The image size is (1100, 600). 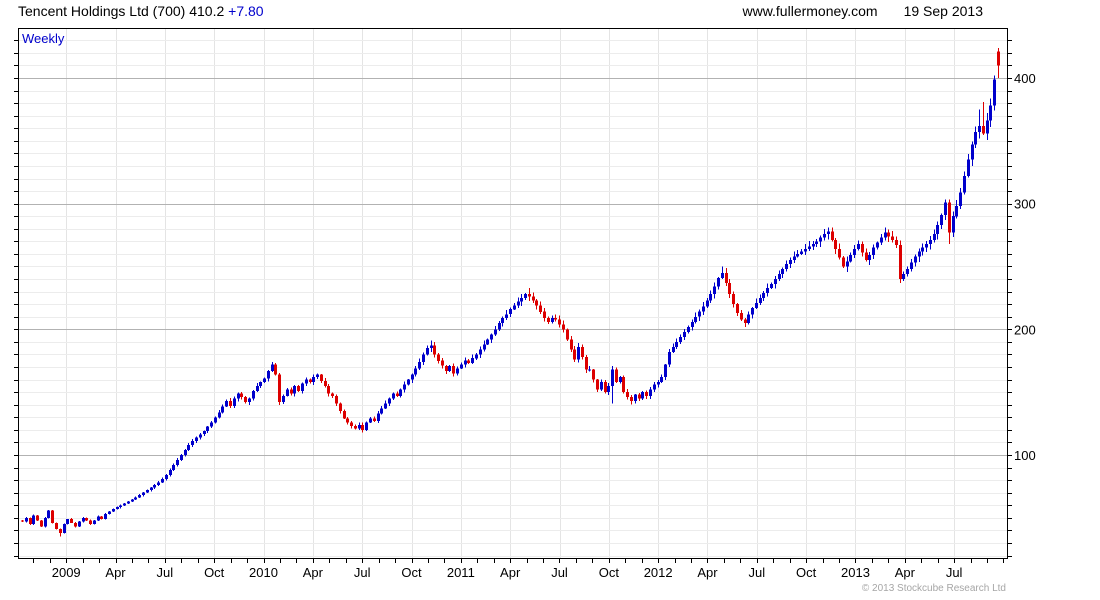 What do you see at coordinates (66, 572) in the screenshot?
I see `x-axis-label: 2009` at bounding box center [66, 572].